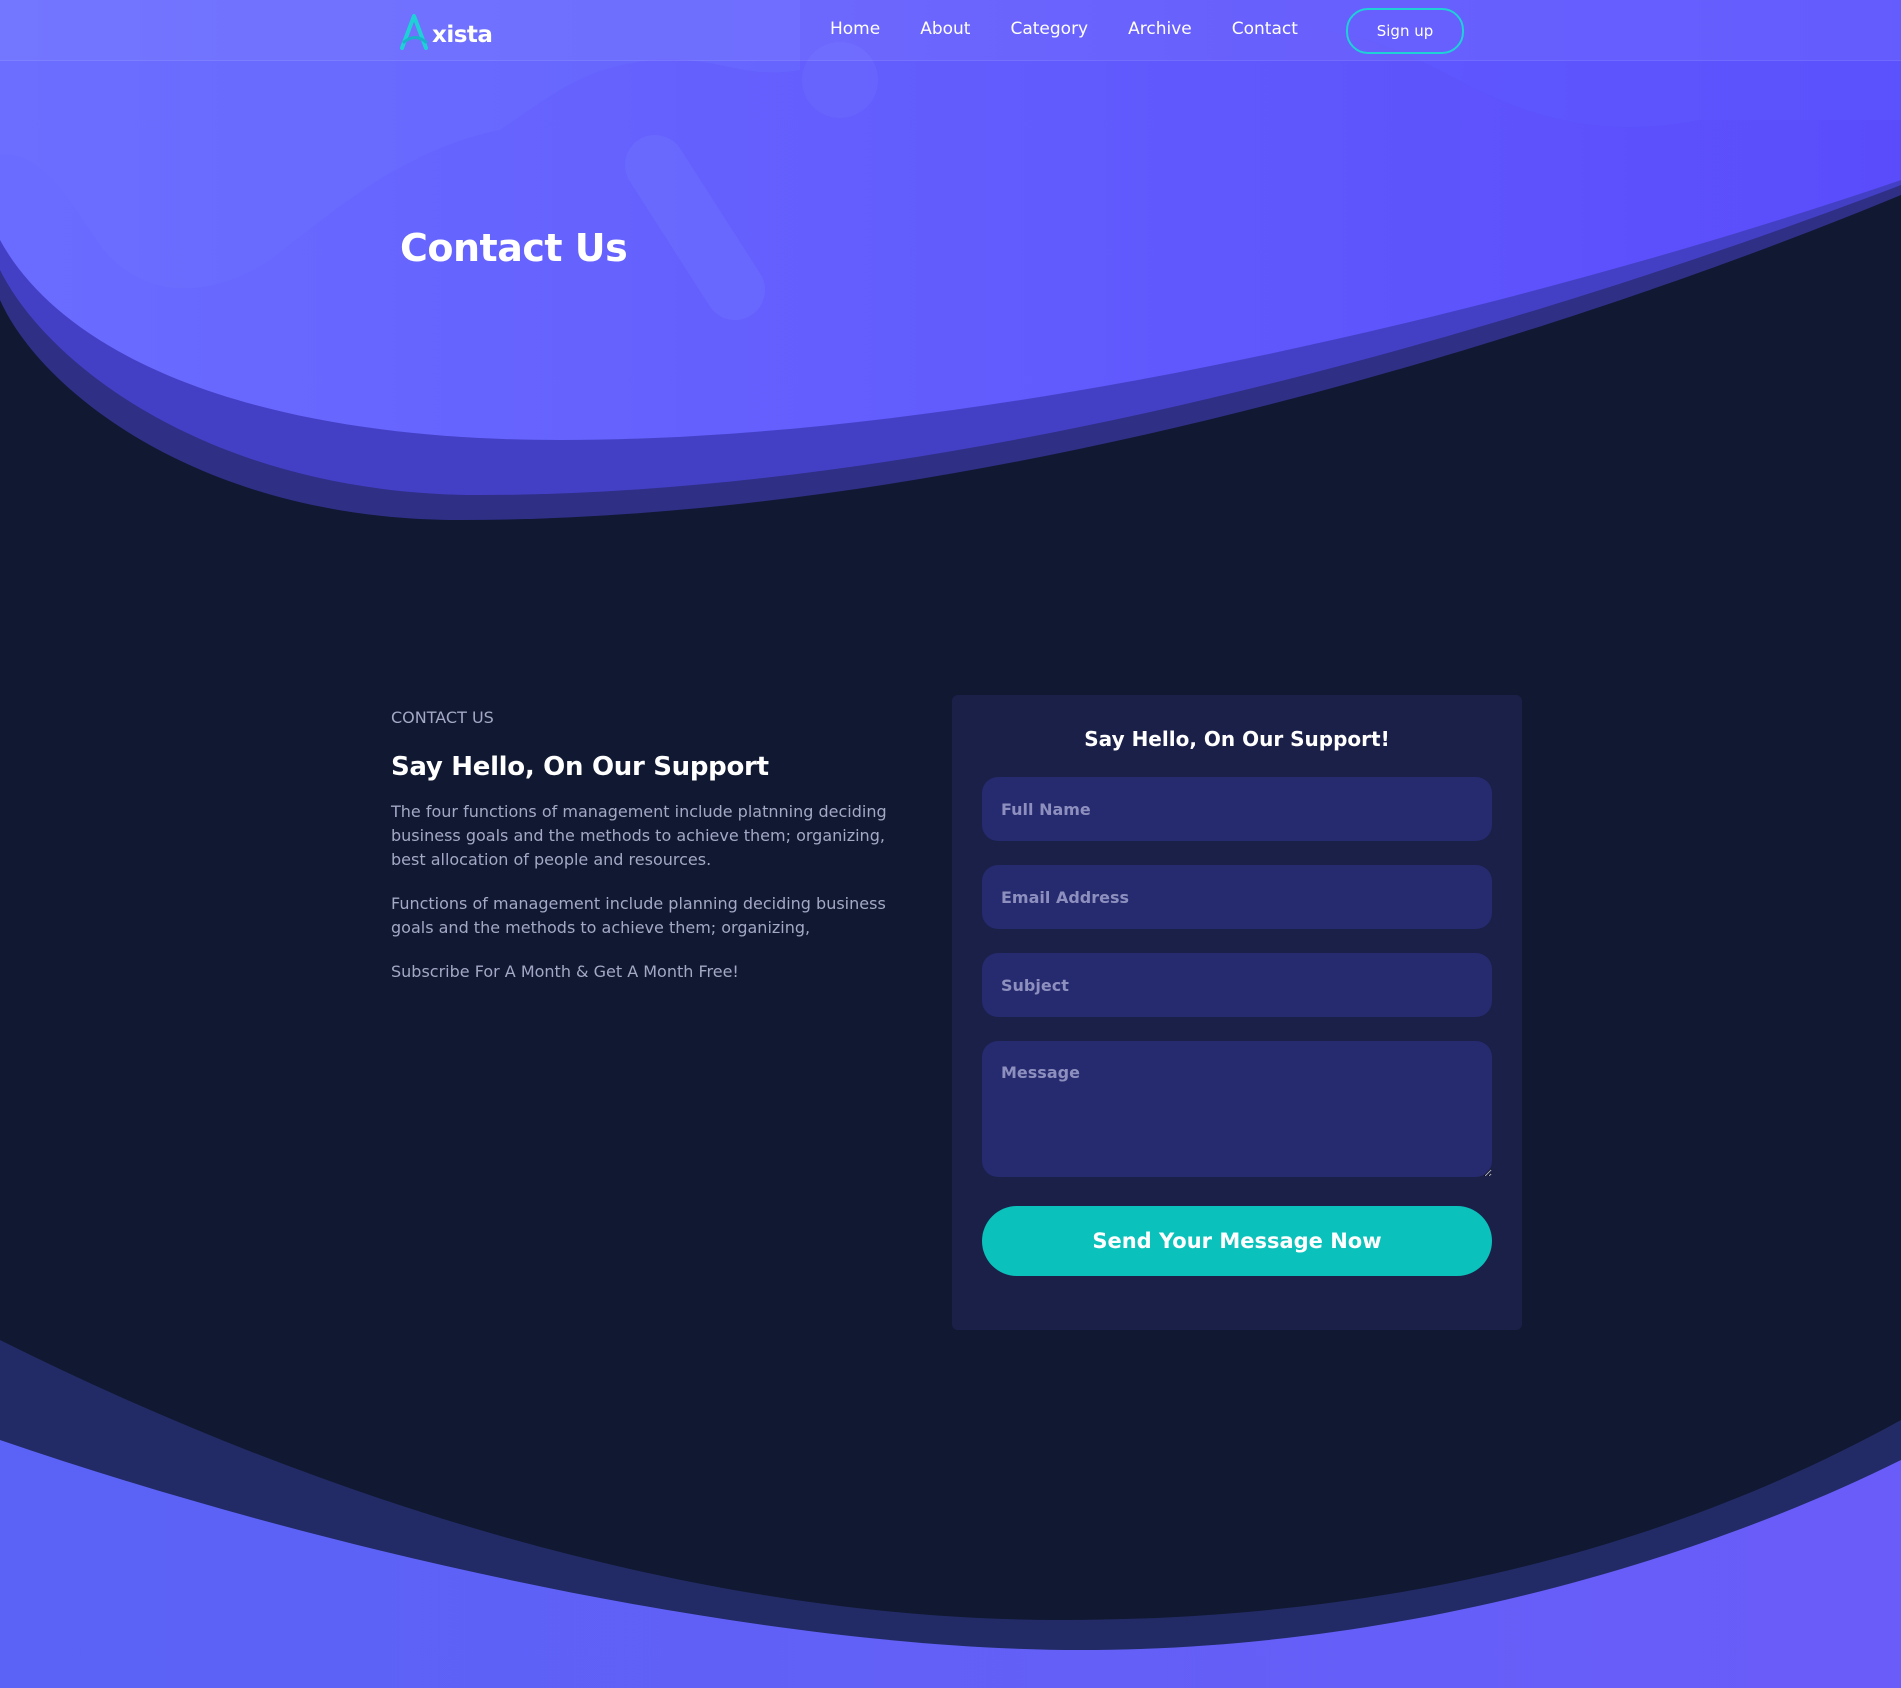 The width and height of the screenshot is (1901, 1688). What do you see at coordinates (1405, 31) in the screenshot?
I see `signup-button: Sign up` at bounding box center [1405, 31].